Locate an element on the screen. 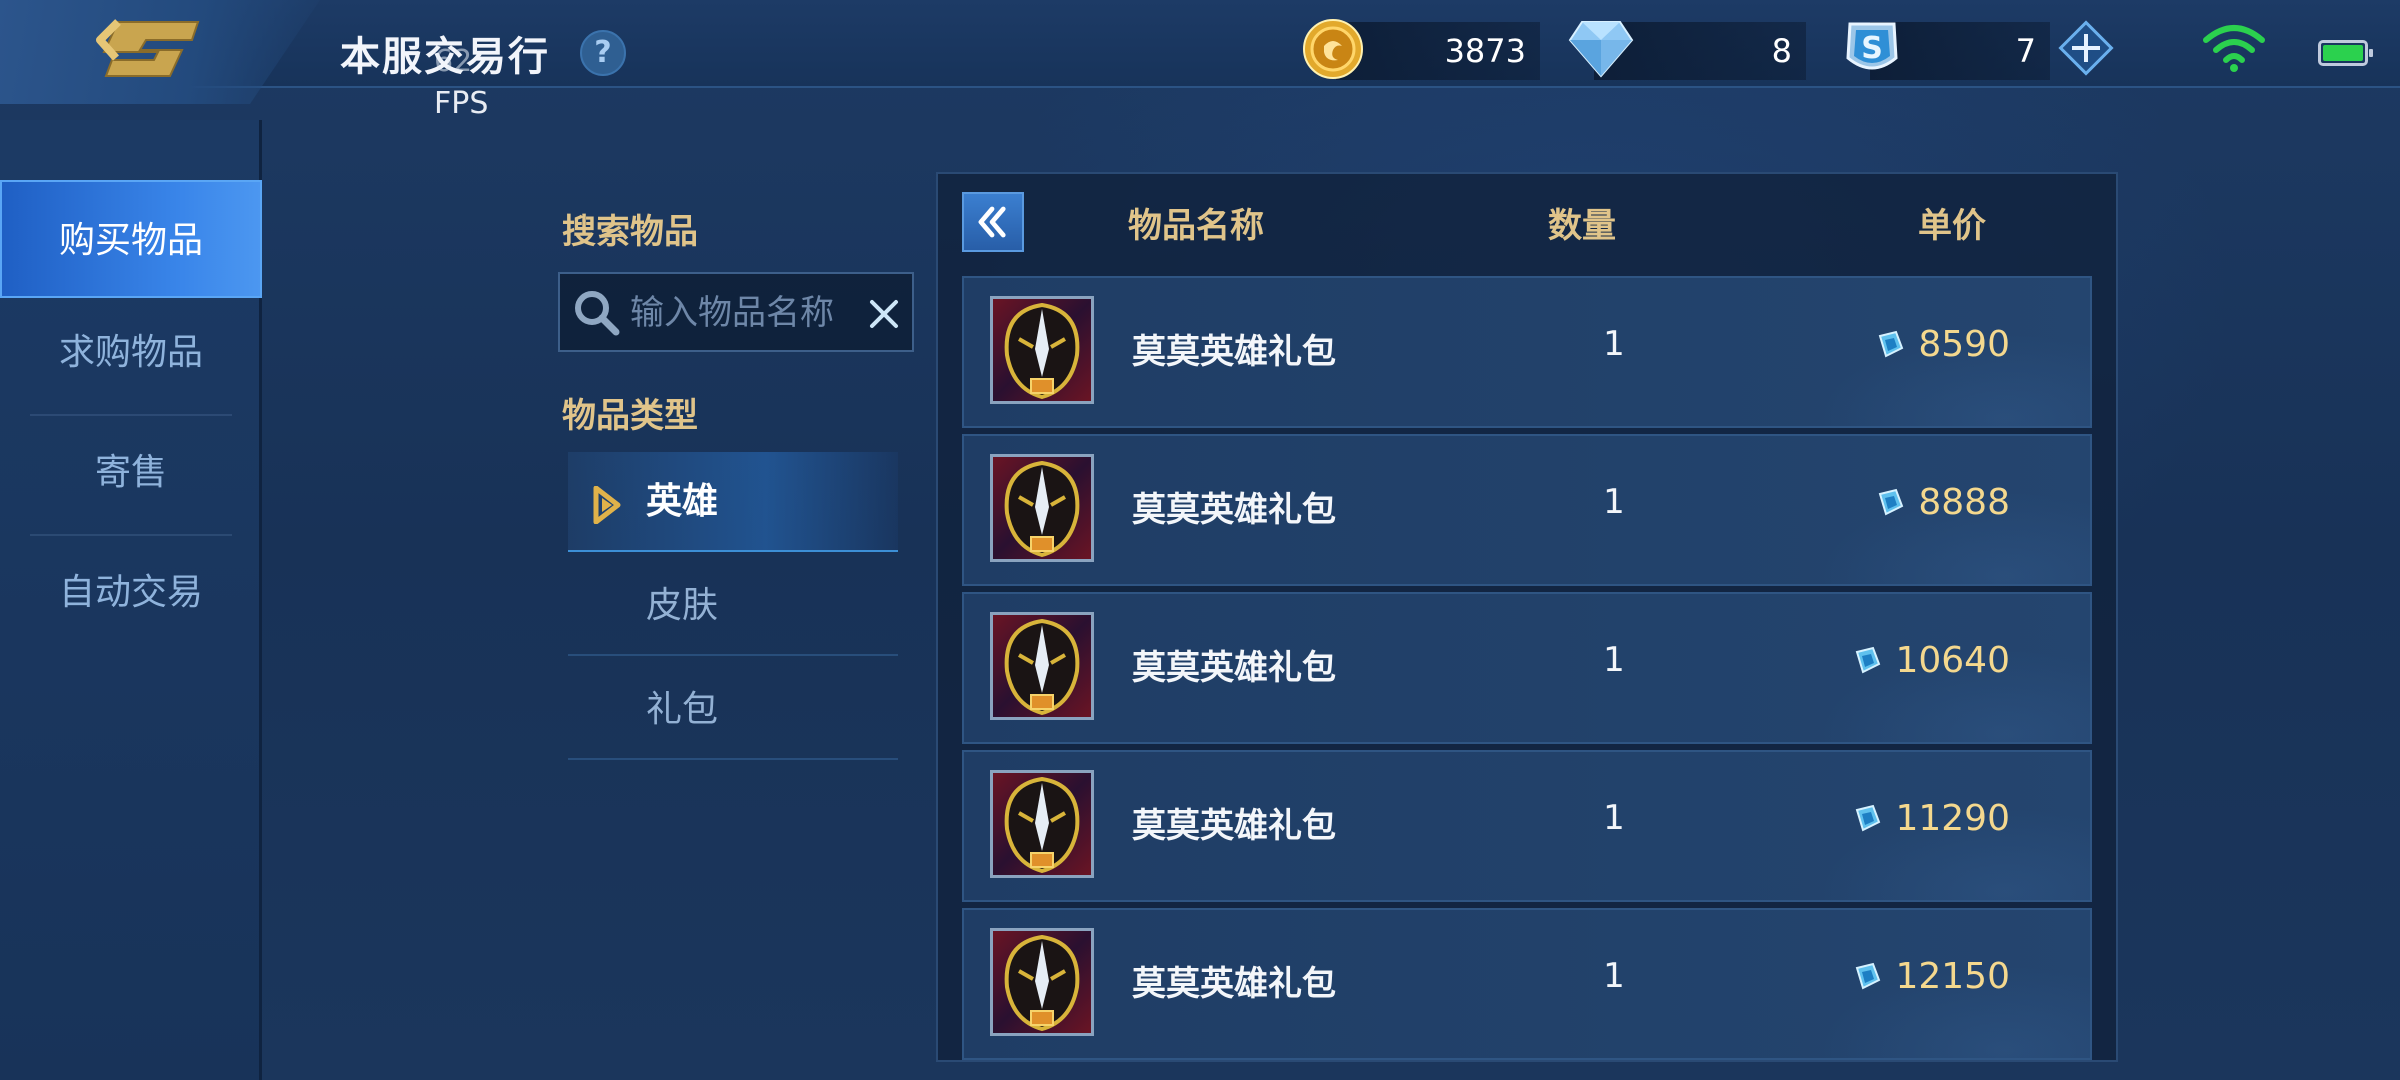 This screenshot has width=2400, height=1080. nav-item-auto-trade: 自动交易 is located at coordinates (131, 593).